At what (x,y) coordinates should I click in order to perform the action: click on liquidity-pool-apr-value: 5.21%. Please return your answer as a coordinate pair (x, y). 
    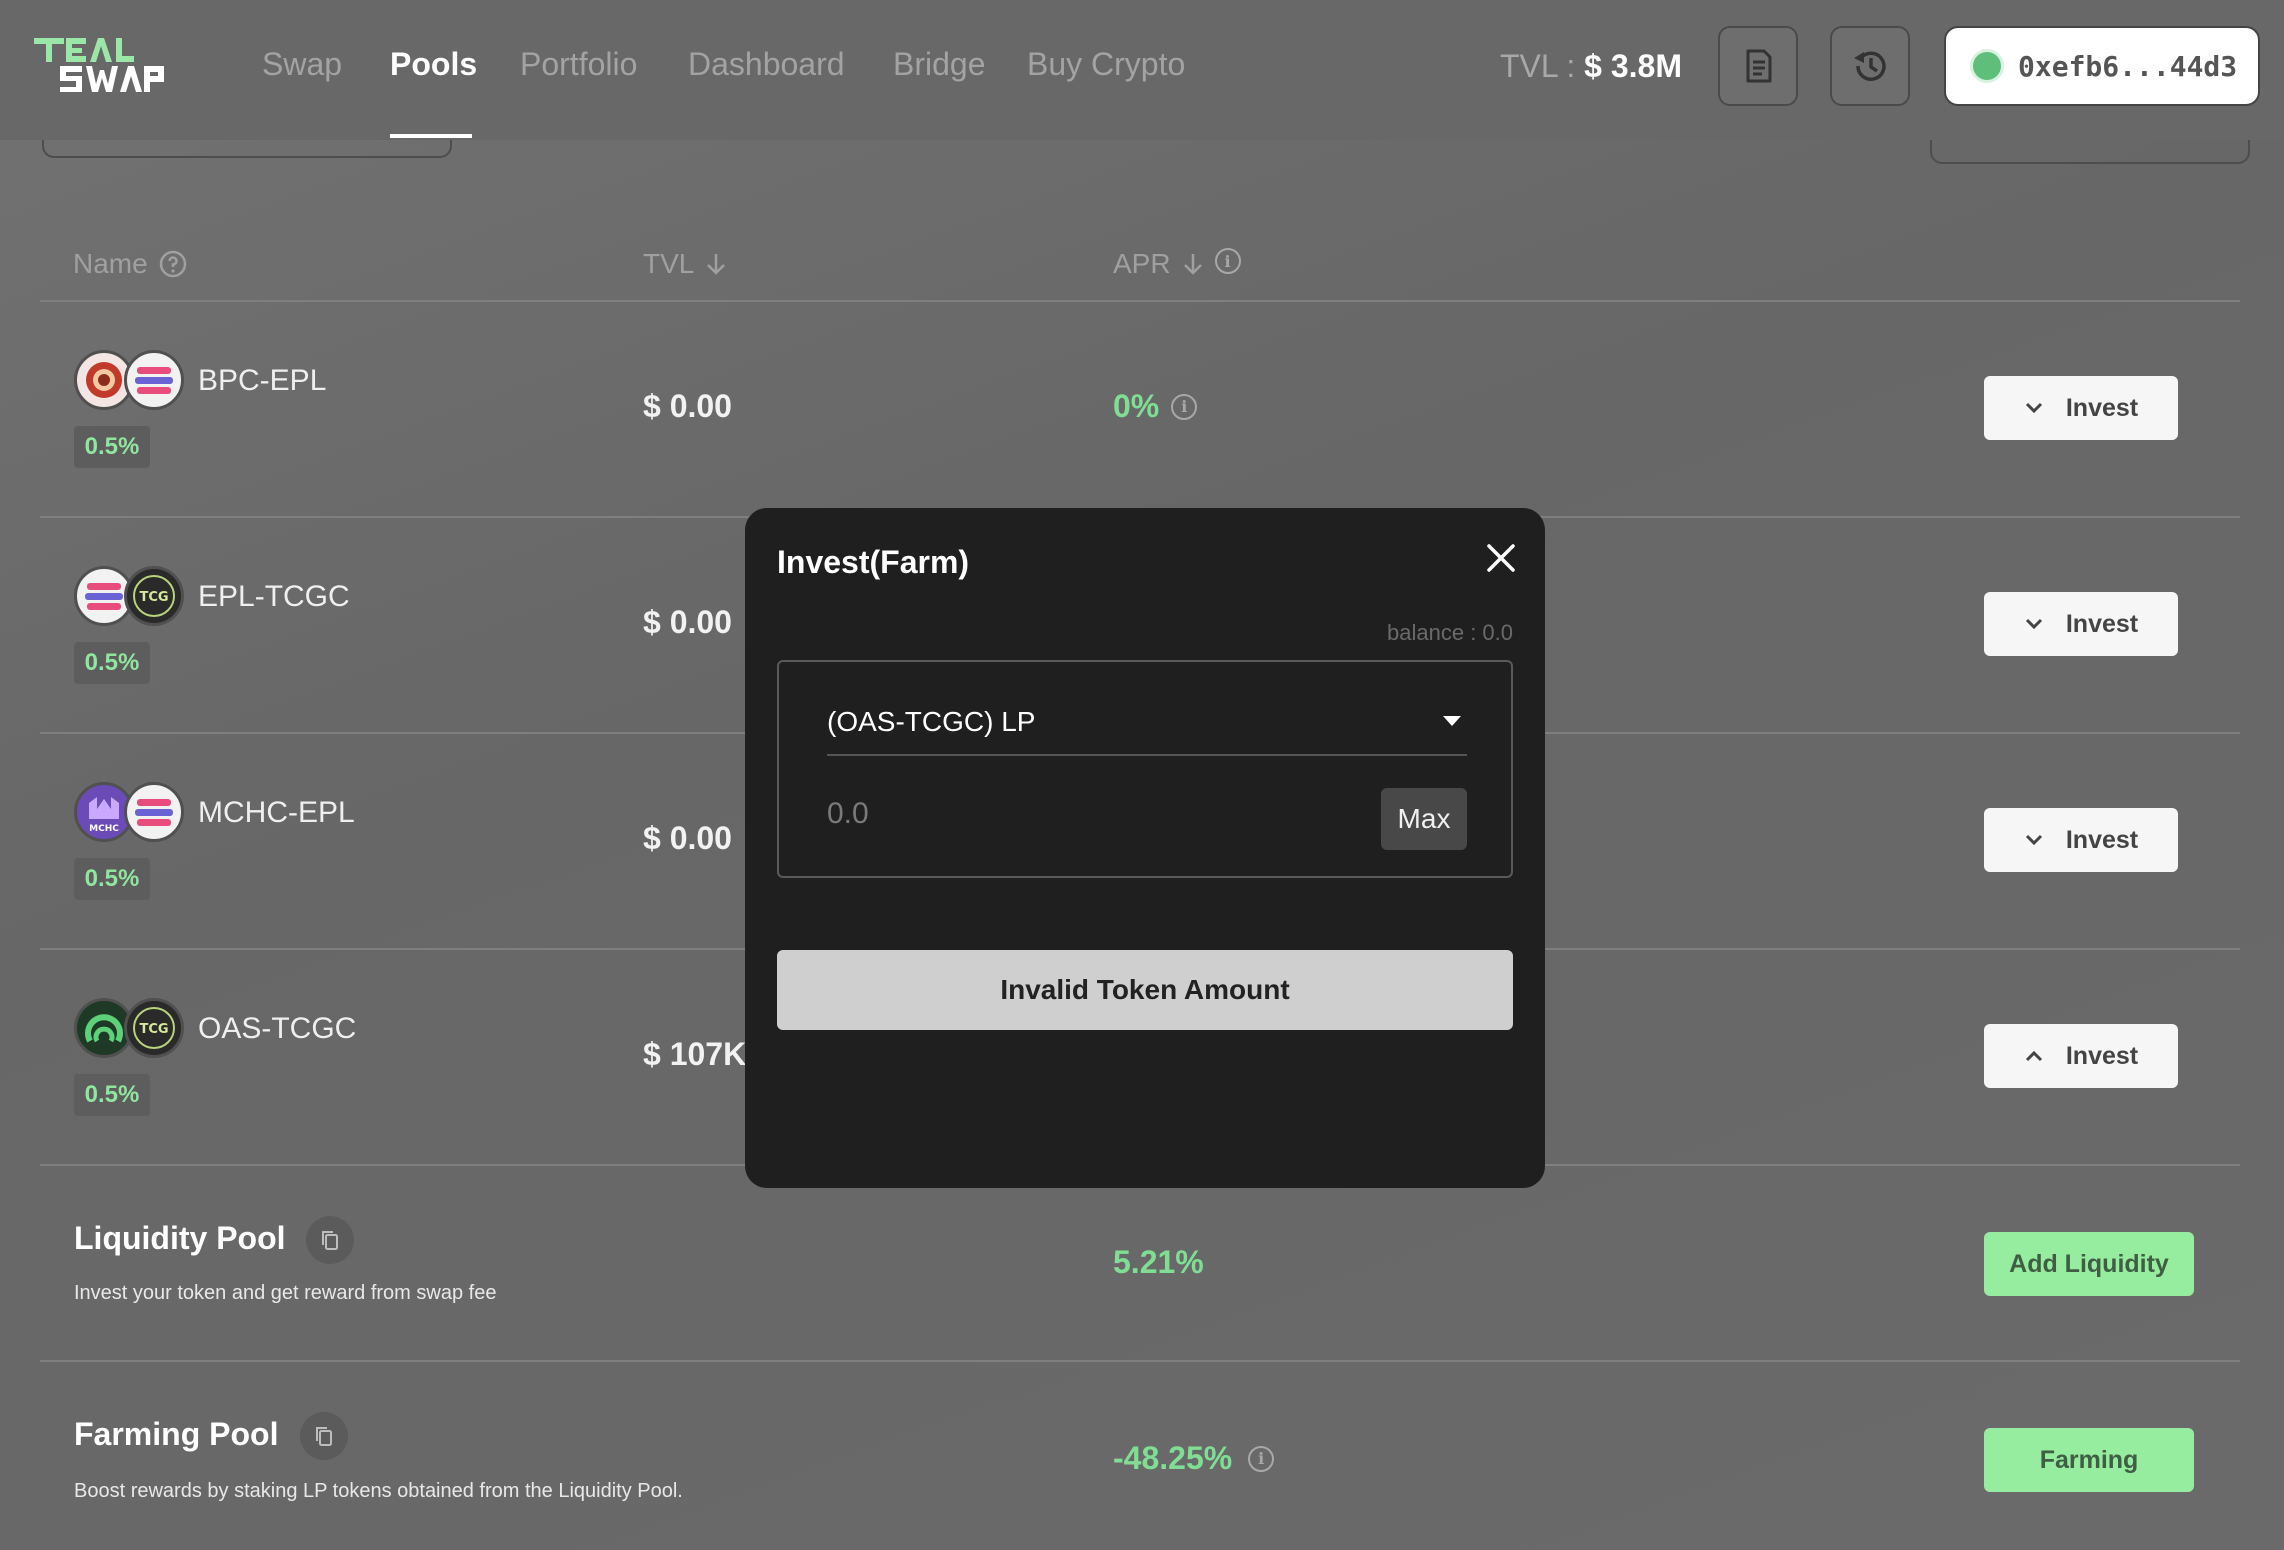
    Looking at the image, I should click on (1158, 1262).